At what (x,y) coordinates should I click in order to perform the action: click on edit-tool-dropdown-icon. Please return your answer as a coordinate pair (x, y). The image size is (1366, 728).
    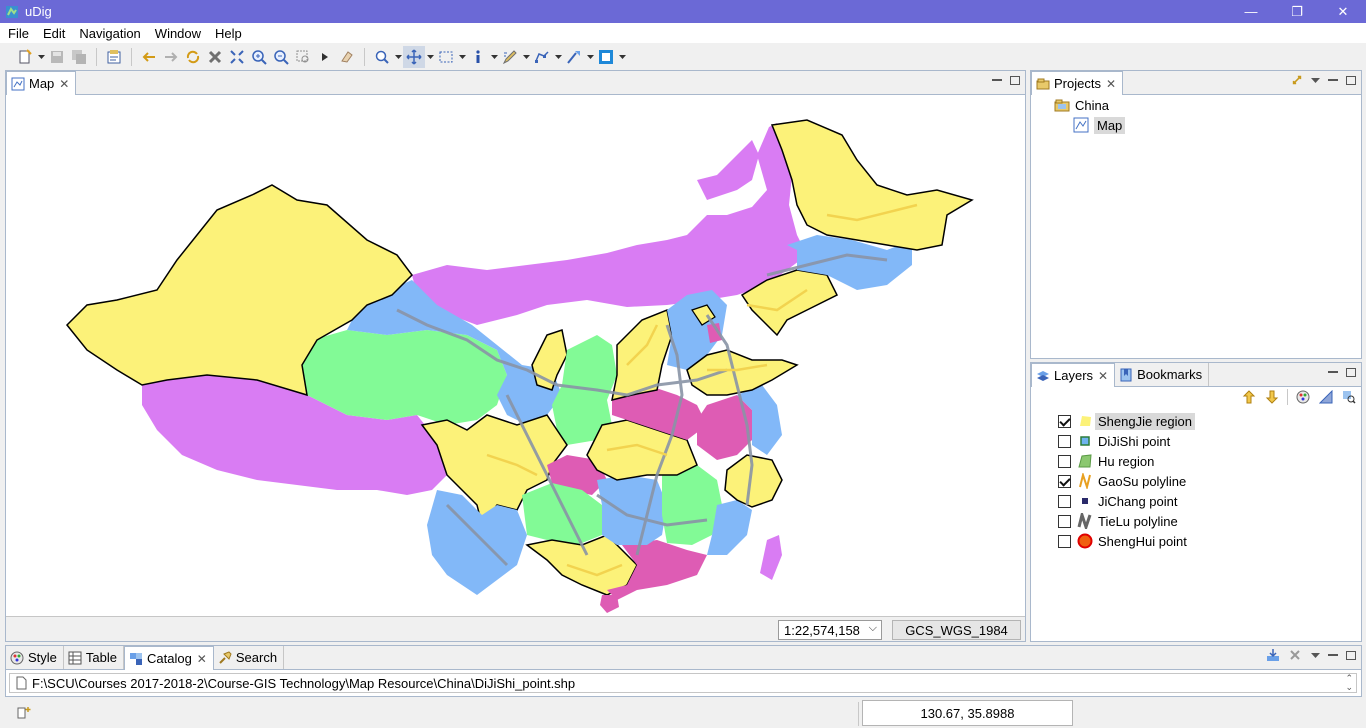
    Looking at the image, I should click on (526, 57).